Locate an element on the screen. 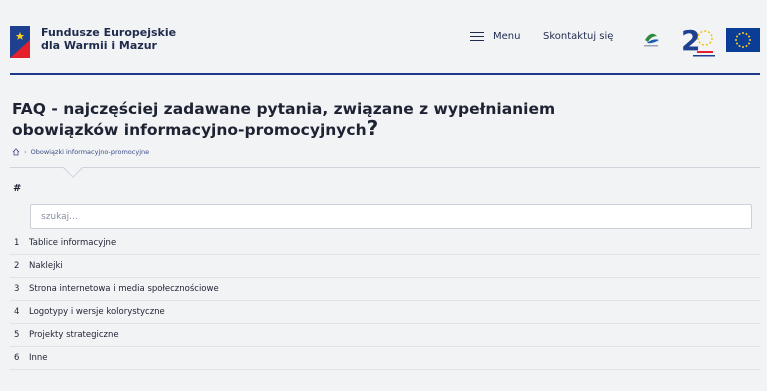 The height and width of the screenshot is (391, 767). home-icon is located at coordinates (16, 152).